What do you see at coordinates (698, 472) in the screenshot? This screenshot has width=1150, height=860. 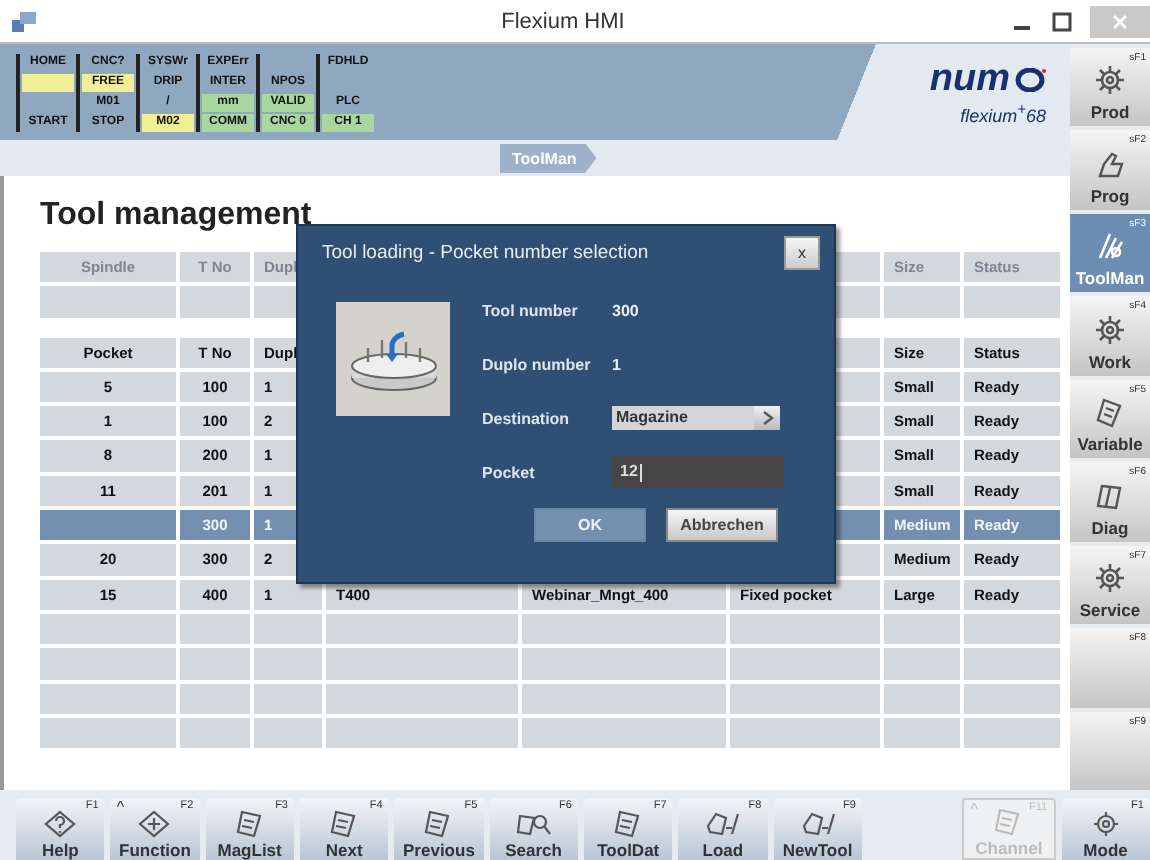 I see `pocket-input-field: 12` at bounding box center [698, 472].